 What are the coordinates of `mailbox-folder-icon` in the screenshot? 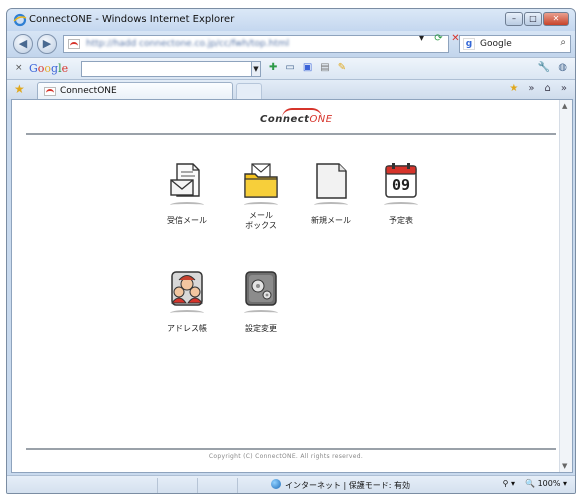 It's located at (261, 181).